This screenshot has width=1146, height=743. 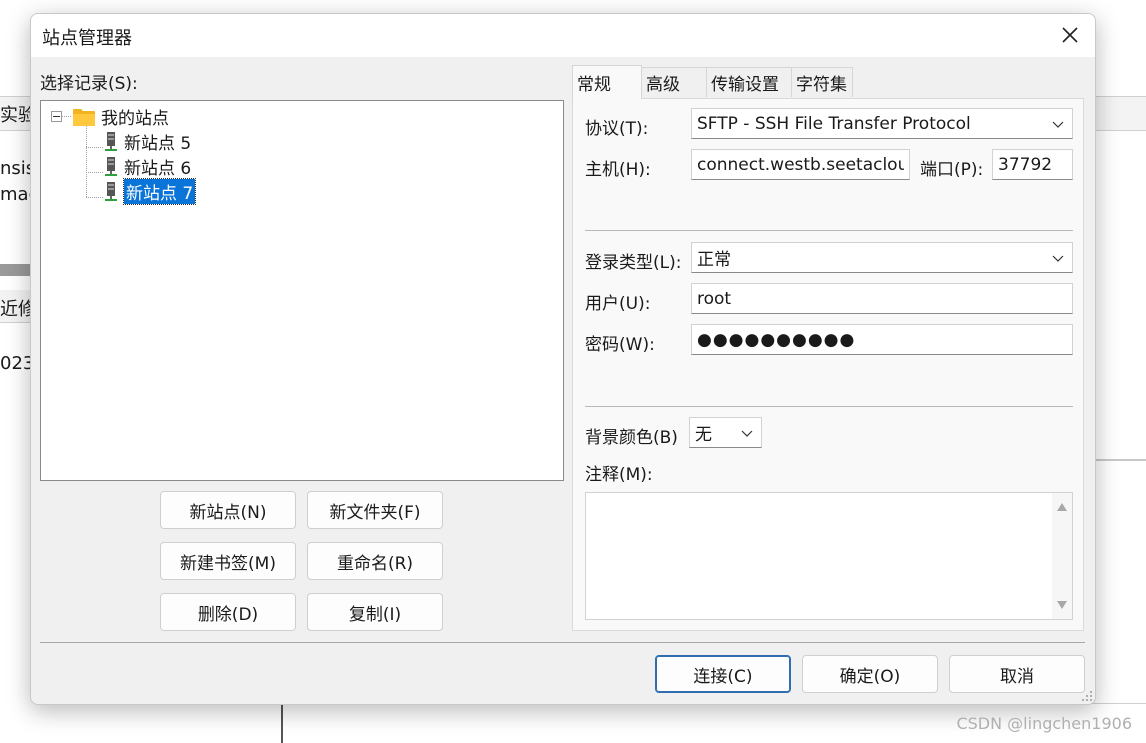 I want to click on comments-scrollbar, so click(x=1062, y=556).